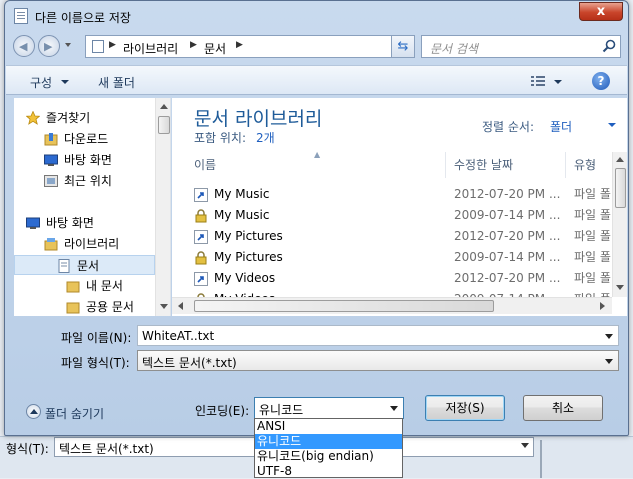 This screenshot has width=633, height=479. I want to click on file-list-vertical-scrollbar, so click(619, 224).